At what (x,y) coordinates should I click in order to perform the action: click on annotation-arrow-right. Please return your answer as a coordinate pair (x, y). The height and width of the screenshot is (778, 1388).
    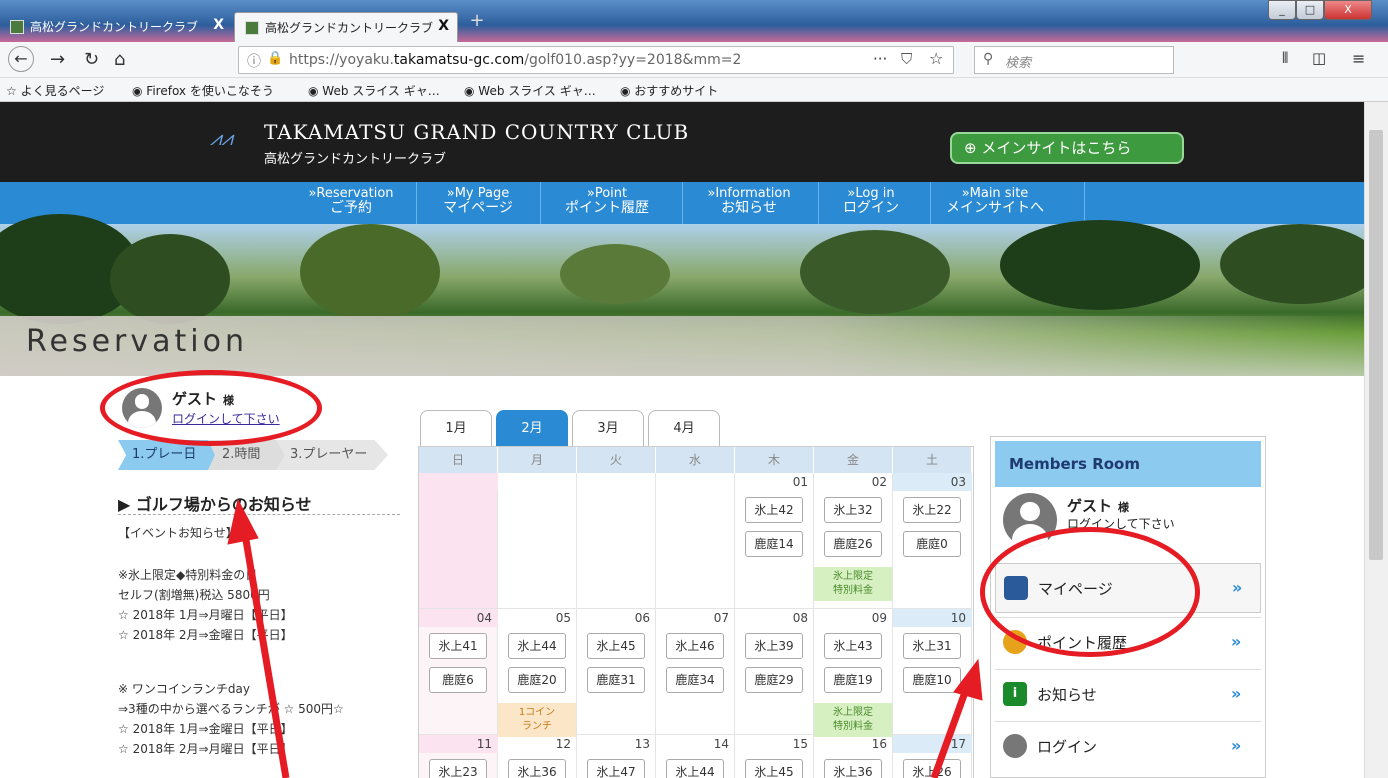
    Looking at the image, I should click on (951, 730).